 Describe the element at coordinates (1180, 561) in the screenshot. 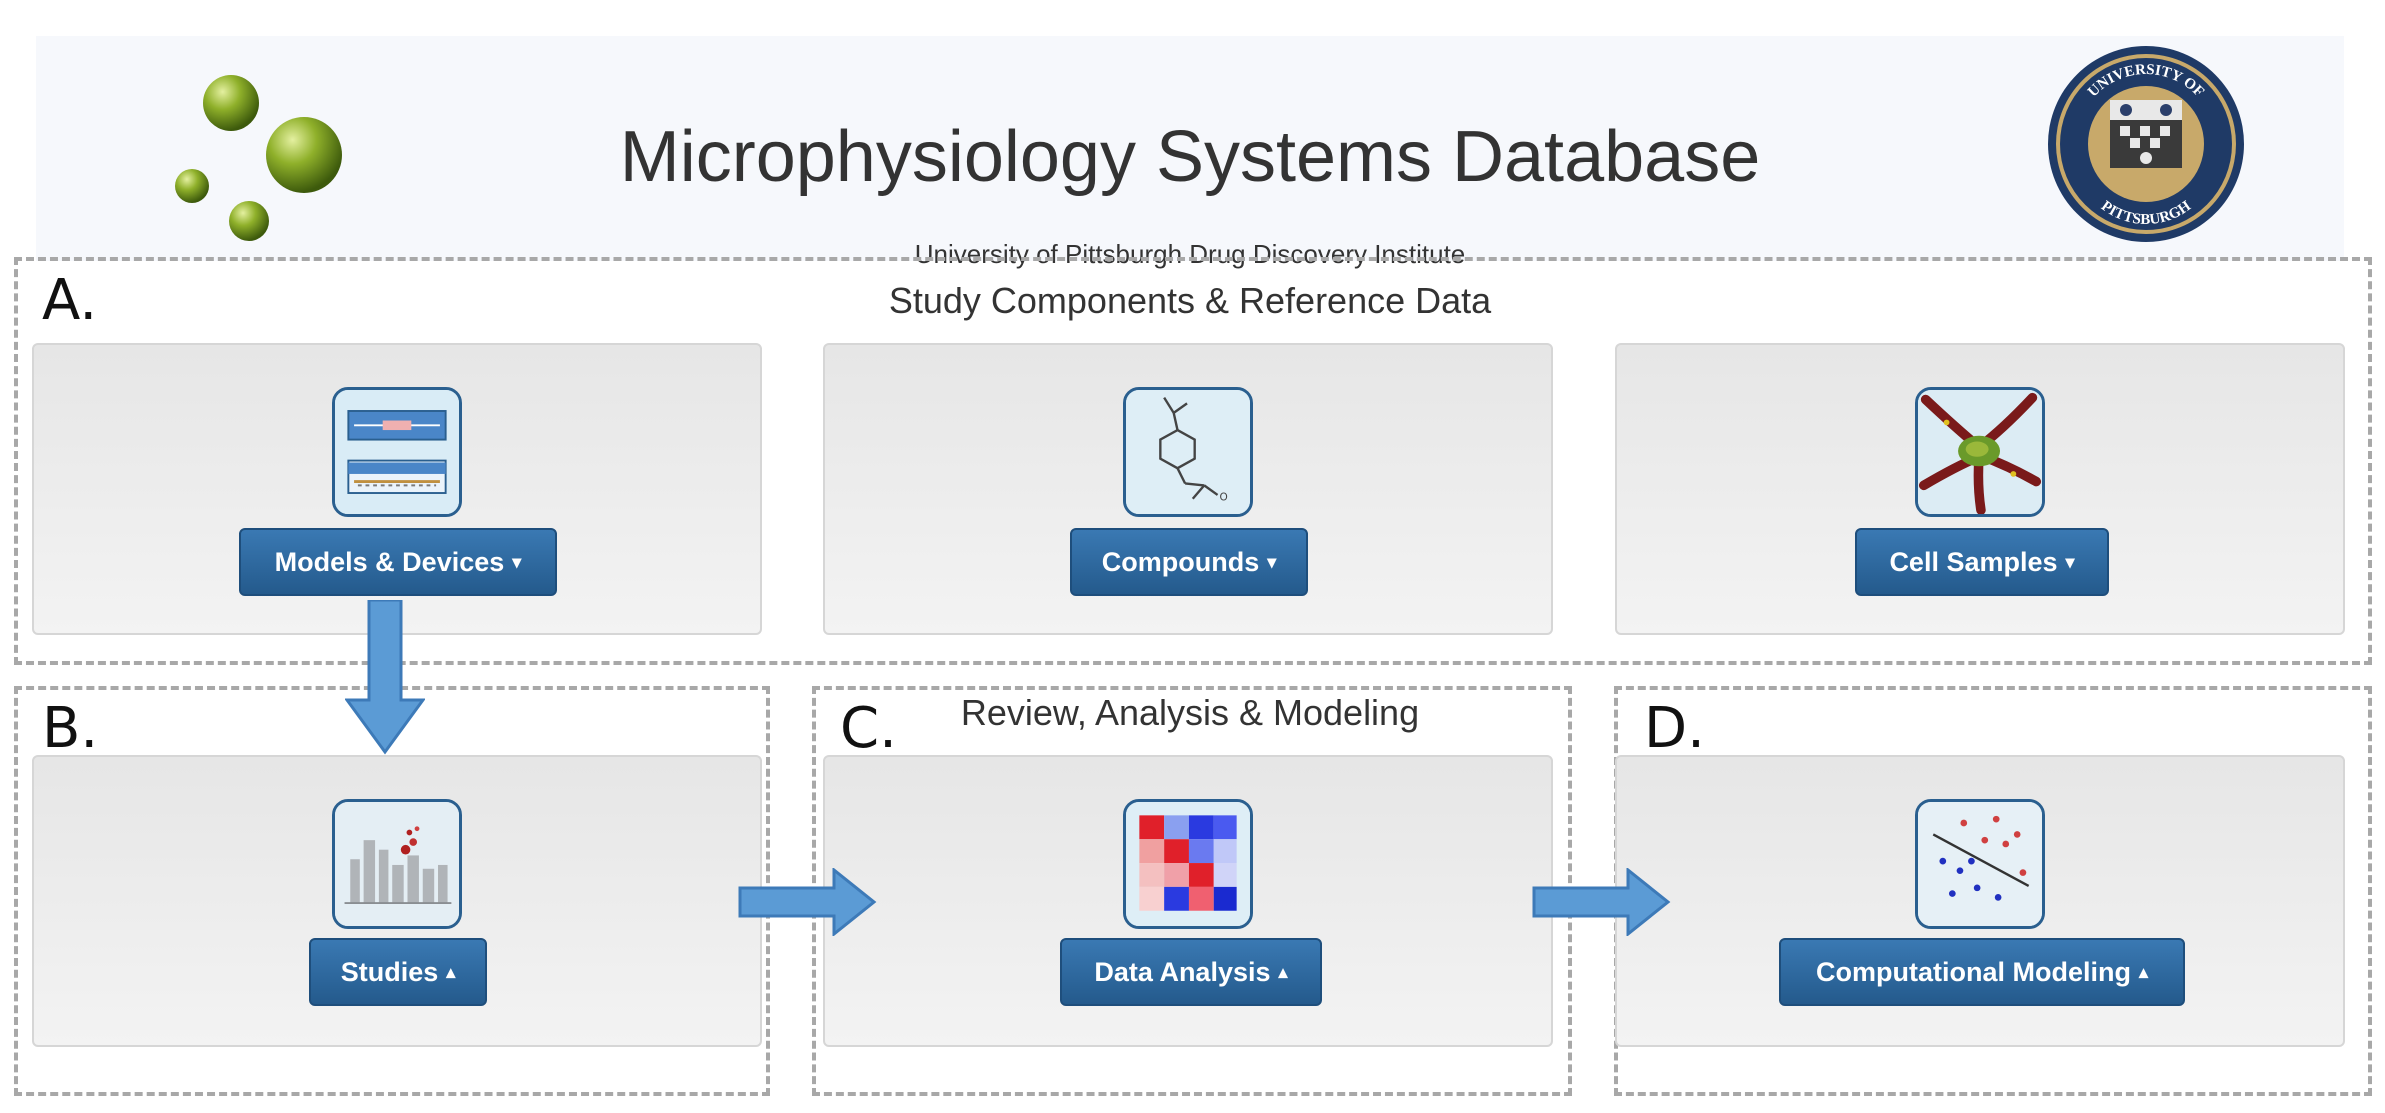

I see `compounds-label: Compounds` at that location.